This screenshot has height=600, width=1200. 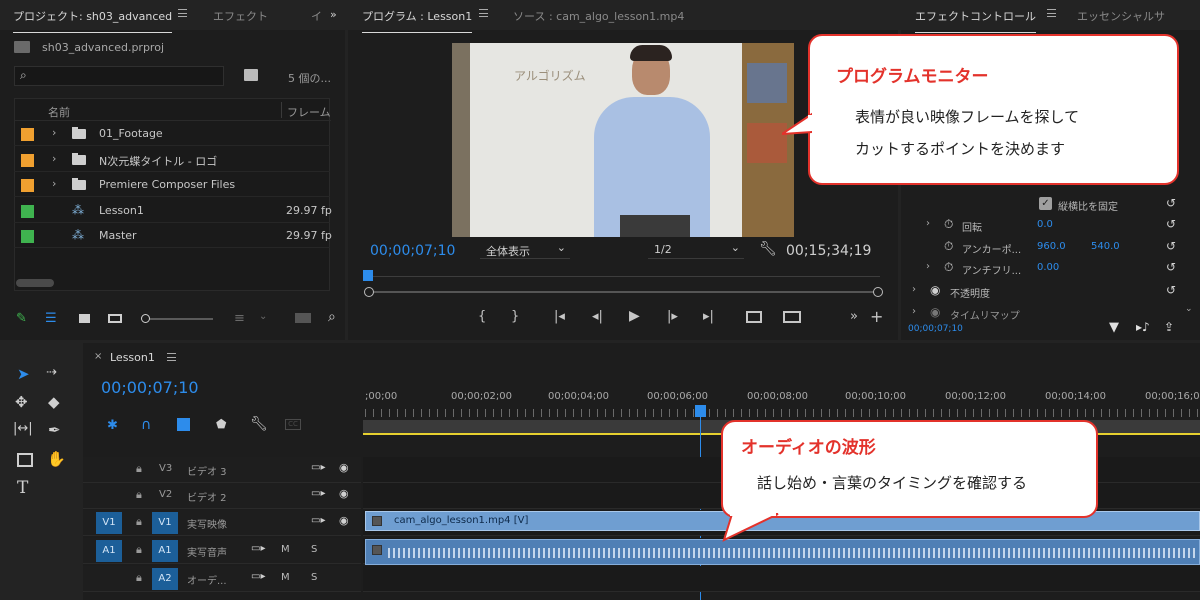 I want to click on video-frame: アルゴリズム, so click(x=623, y=140).